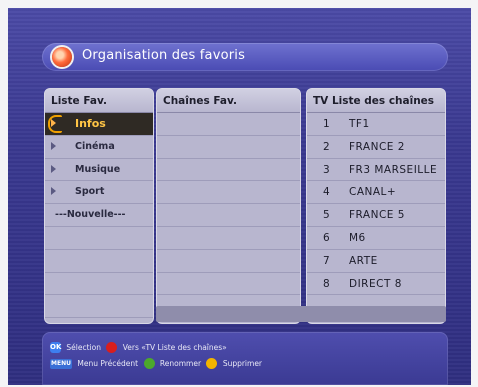  Describe the element at coordinates (61, 363) in the screenshot. I see `menu-key-icon: MENU` at that location.